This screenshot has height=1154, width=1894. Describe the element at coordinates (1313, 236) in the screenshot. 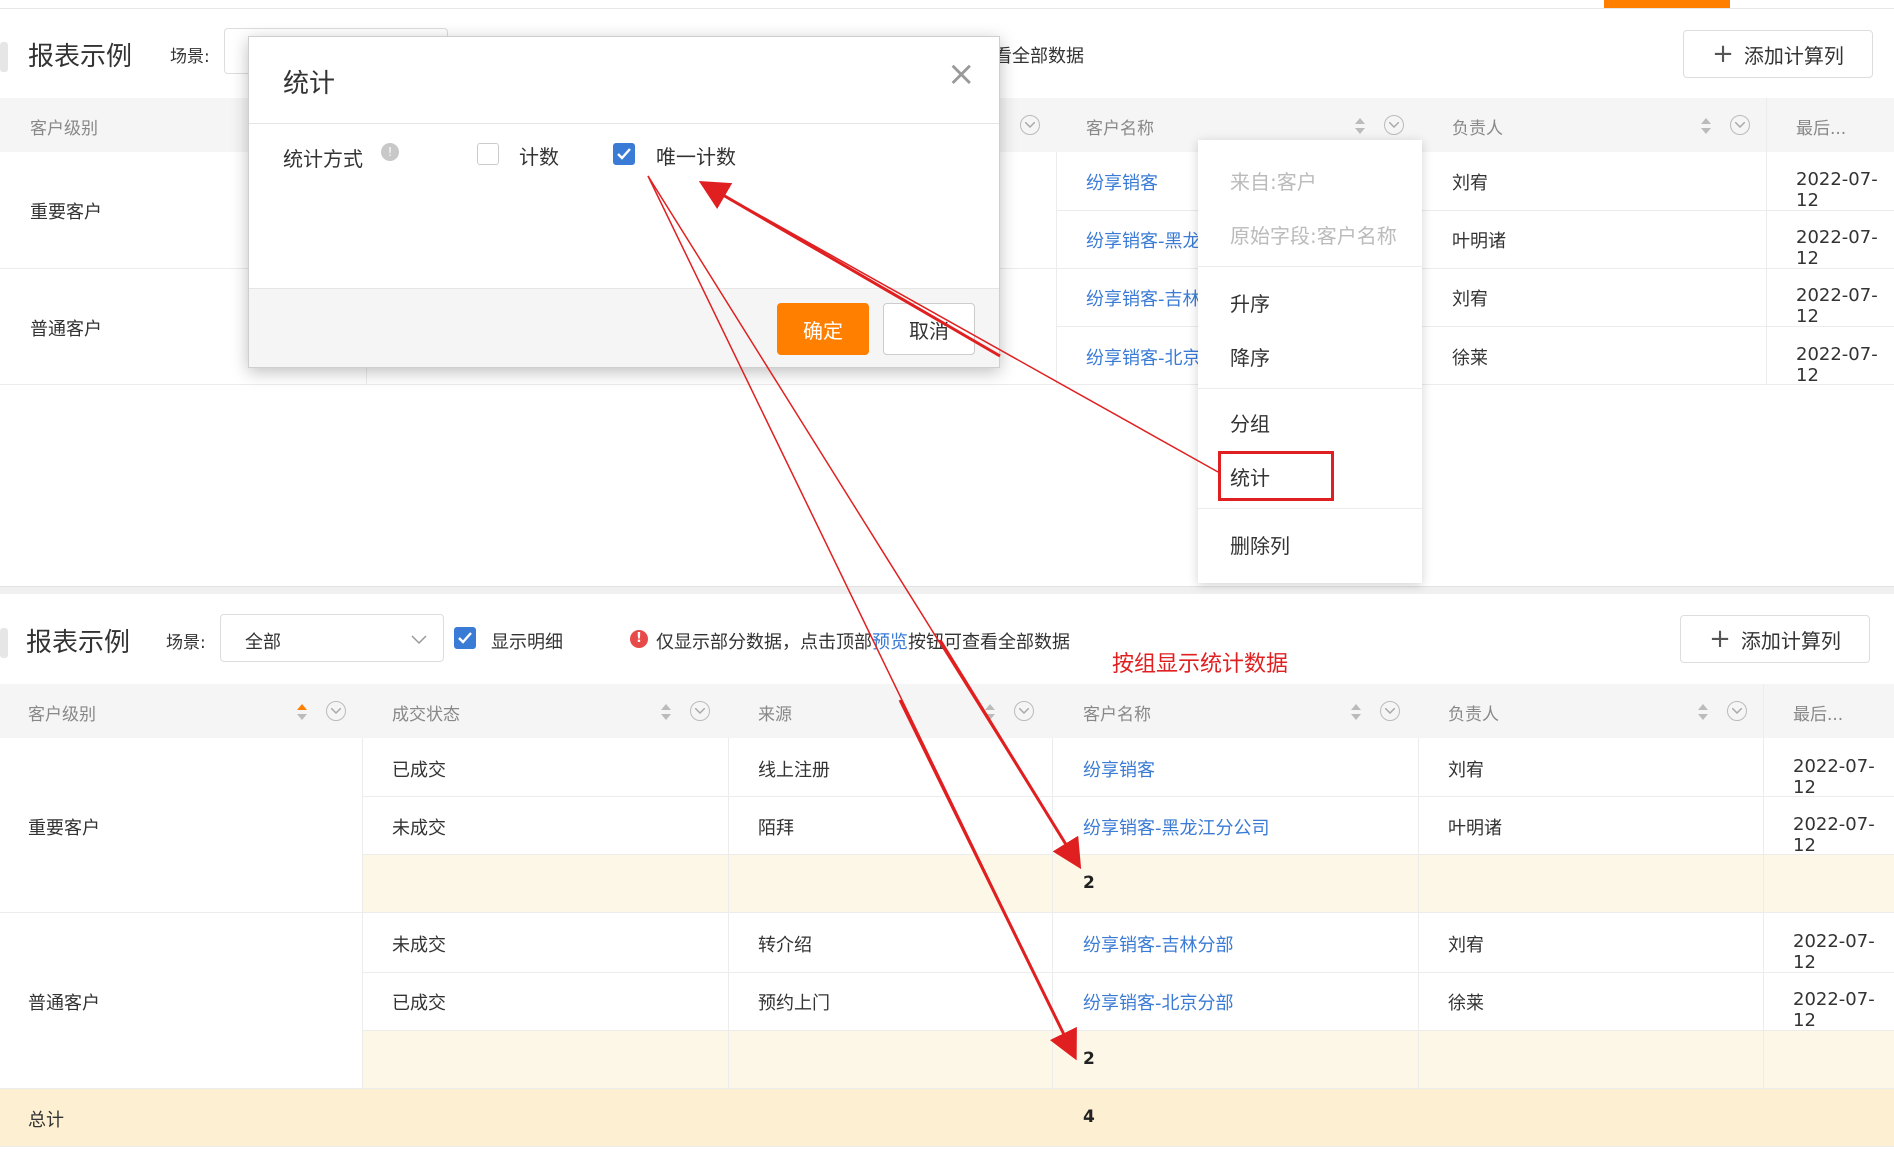

I see `menu-original-field: 原始字段:客户名称` at that location.